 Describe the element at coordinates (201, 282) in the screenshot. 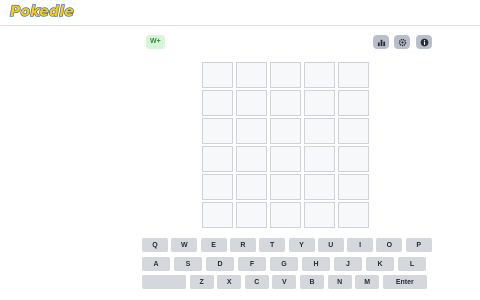

I see `key-z: Z` at that location.